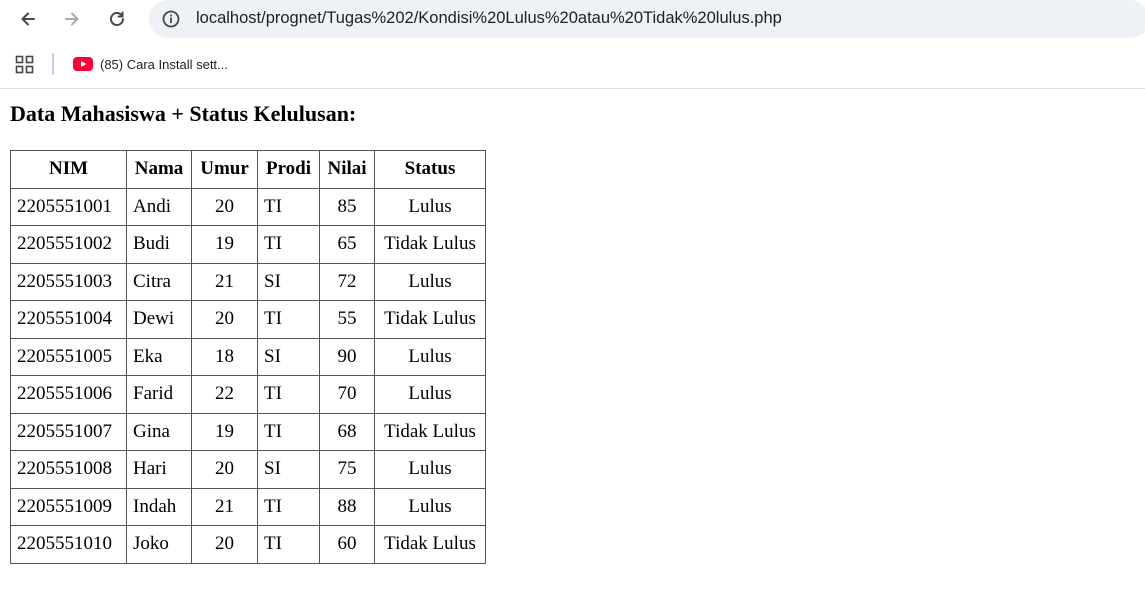 This screenshot has height=614, width=1145. I want to click on page-title: Data Mahasiswa + Status Kelulusan:, so click(183, 113).